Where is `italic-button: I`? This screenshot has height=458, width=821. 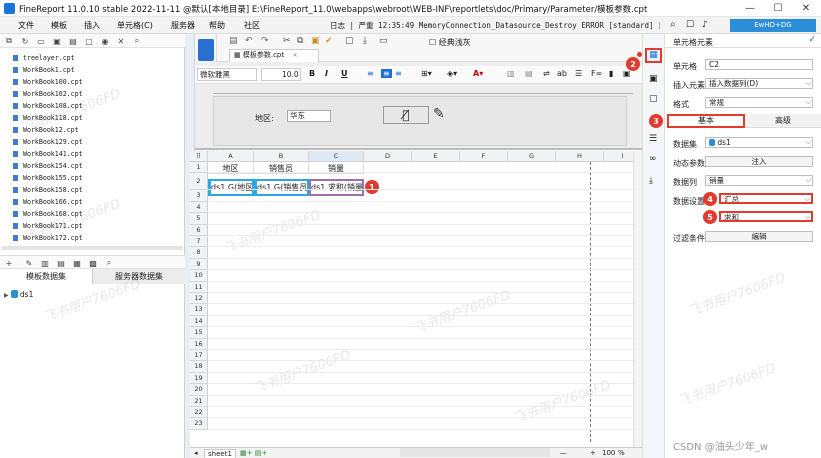 italic-button: I is located at coordinates (326, 73).